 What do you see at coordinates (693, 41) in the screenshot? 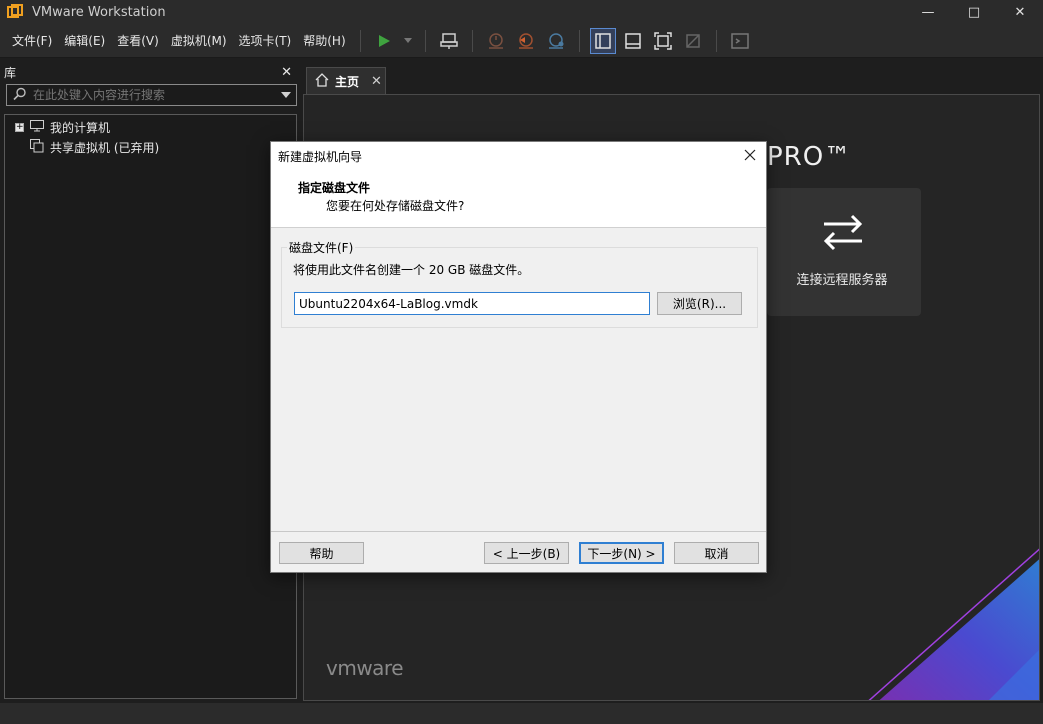
I see `unity-icon` at bounding box center [693, 41].